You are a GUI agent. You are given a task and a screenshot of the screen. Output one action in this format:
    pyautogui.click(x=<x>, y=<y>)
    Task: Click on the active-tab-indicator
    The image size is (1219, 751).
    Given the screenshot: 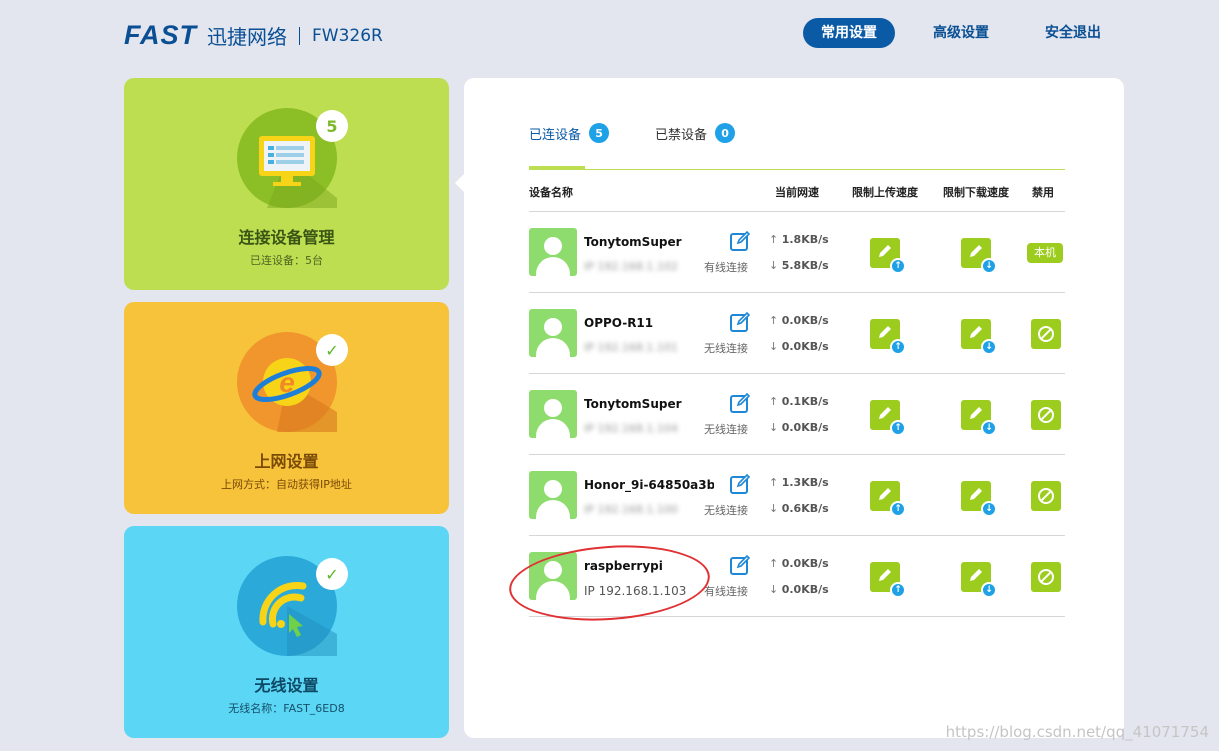 What is the action you would take?
    pyautogui.click(x=557, y=167)
    